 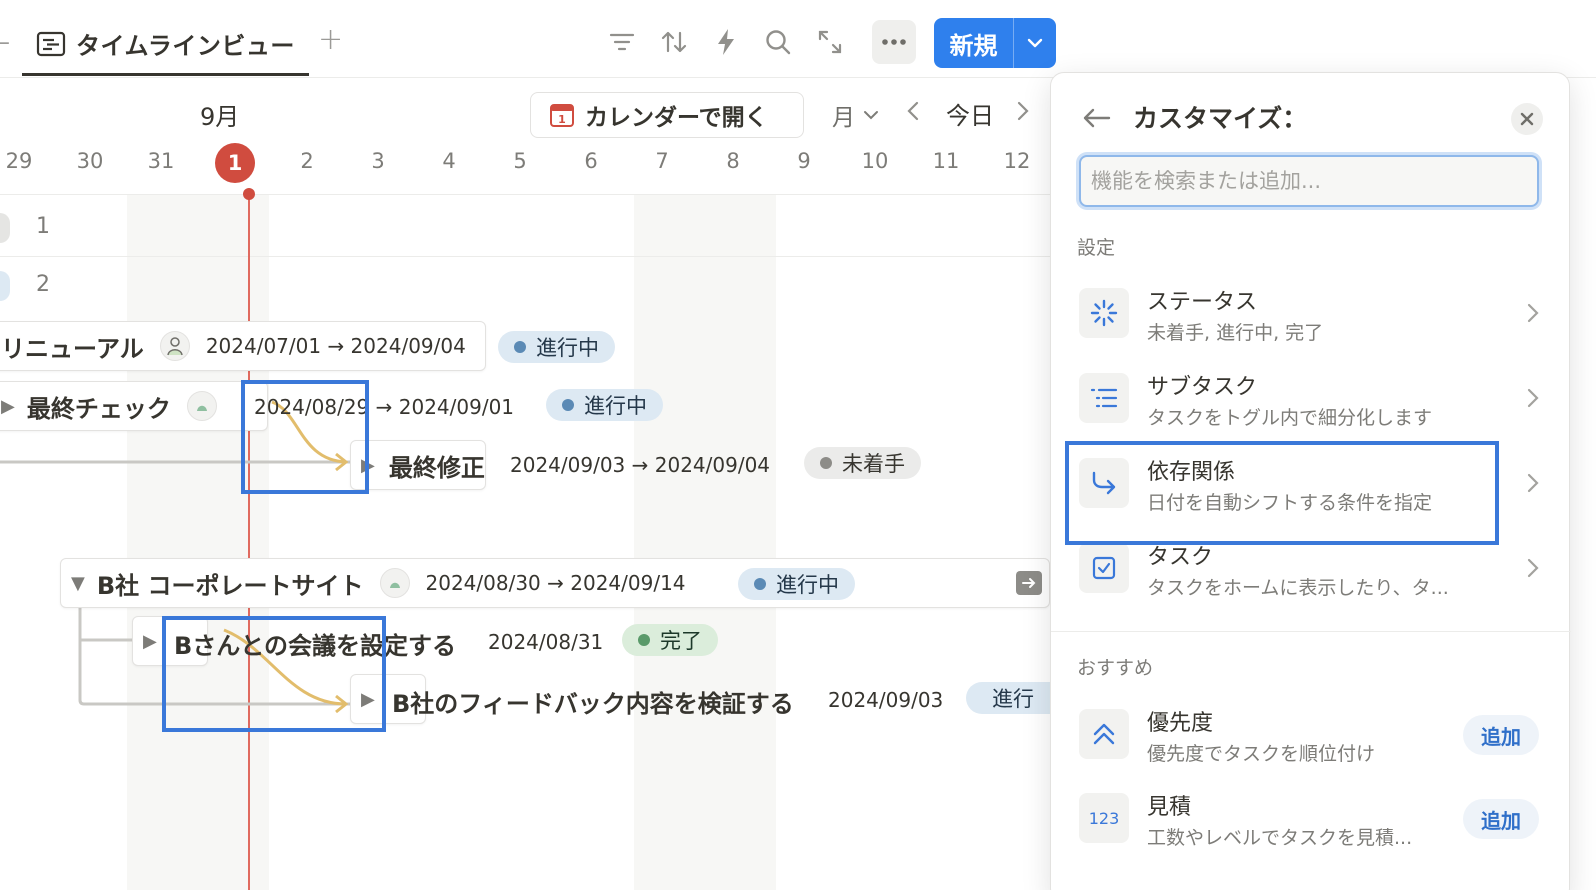 What do you see at coordinates (98, 408) in the screenshot?
I see `task-title: 最終チェック` at bounding box center [98, 408].